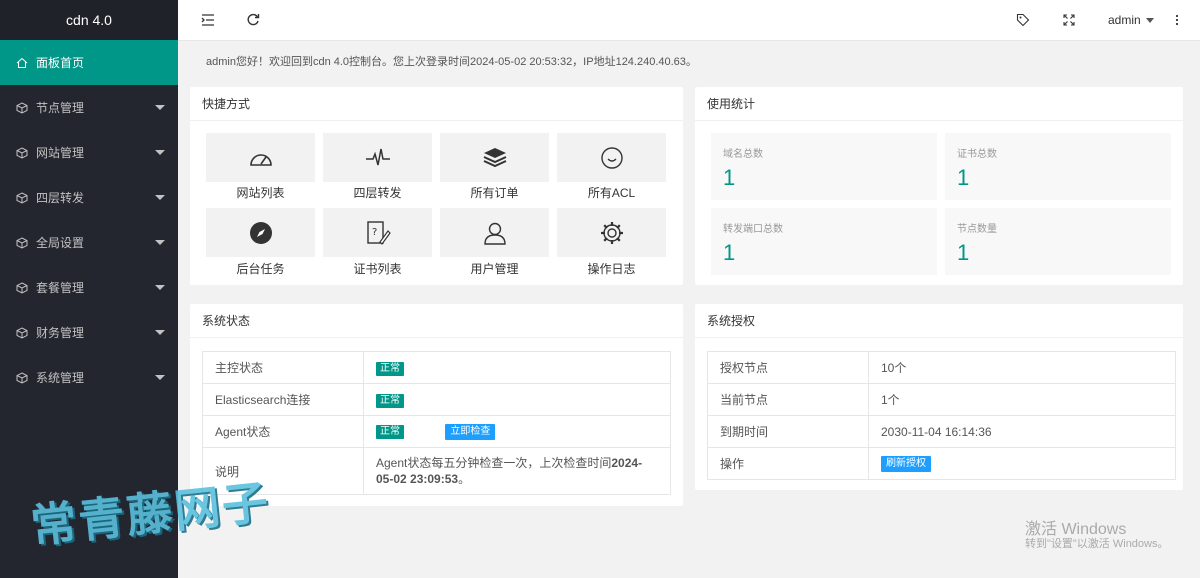  Describe the element at coordinates (89, 152) in the screenshot. I see `sidebar-item-sites: 网站管理` at that location.